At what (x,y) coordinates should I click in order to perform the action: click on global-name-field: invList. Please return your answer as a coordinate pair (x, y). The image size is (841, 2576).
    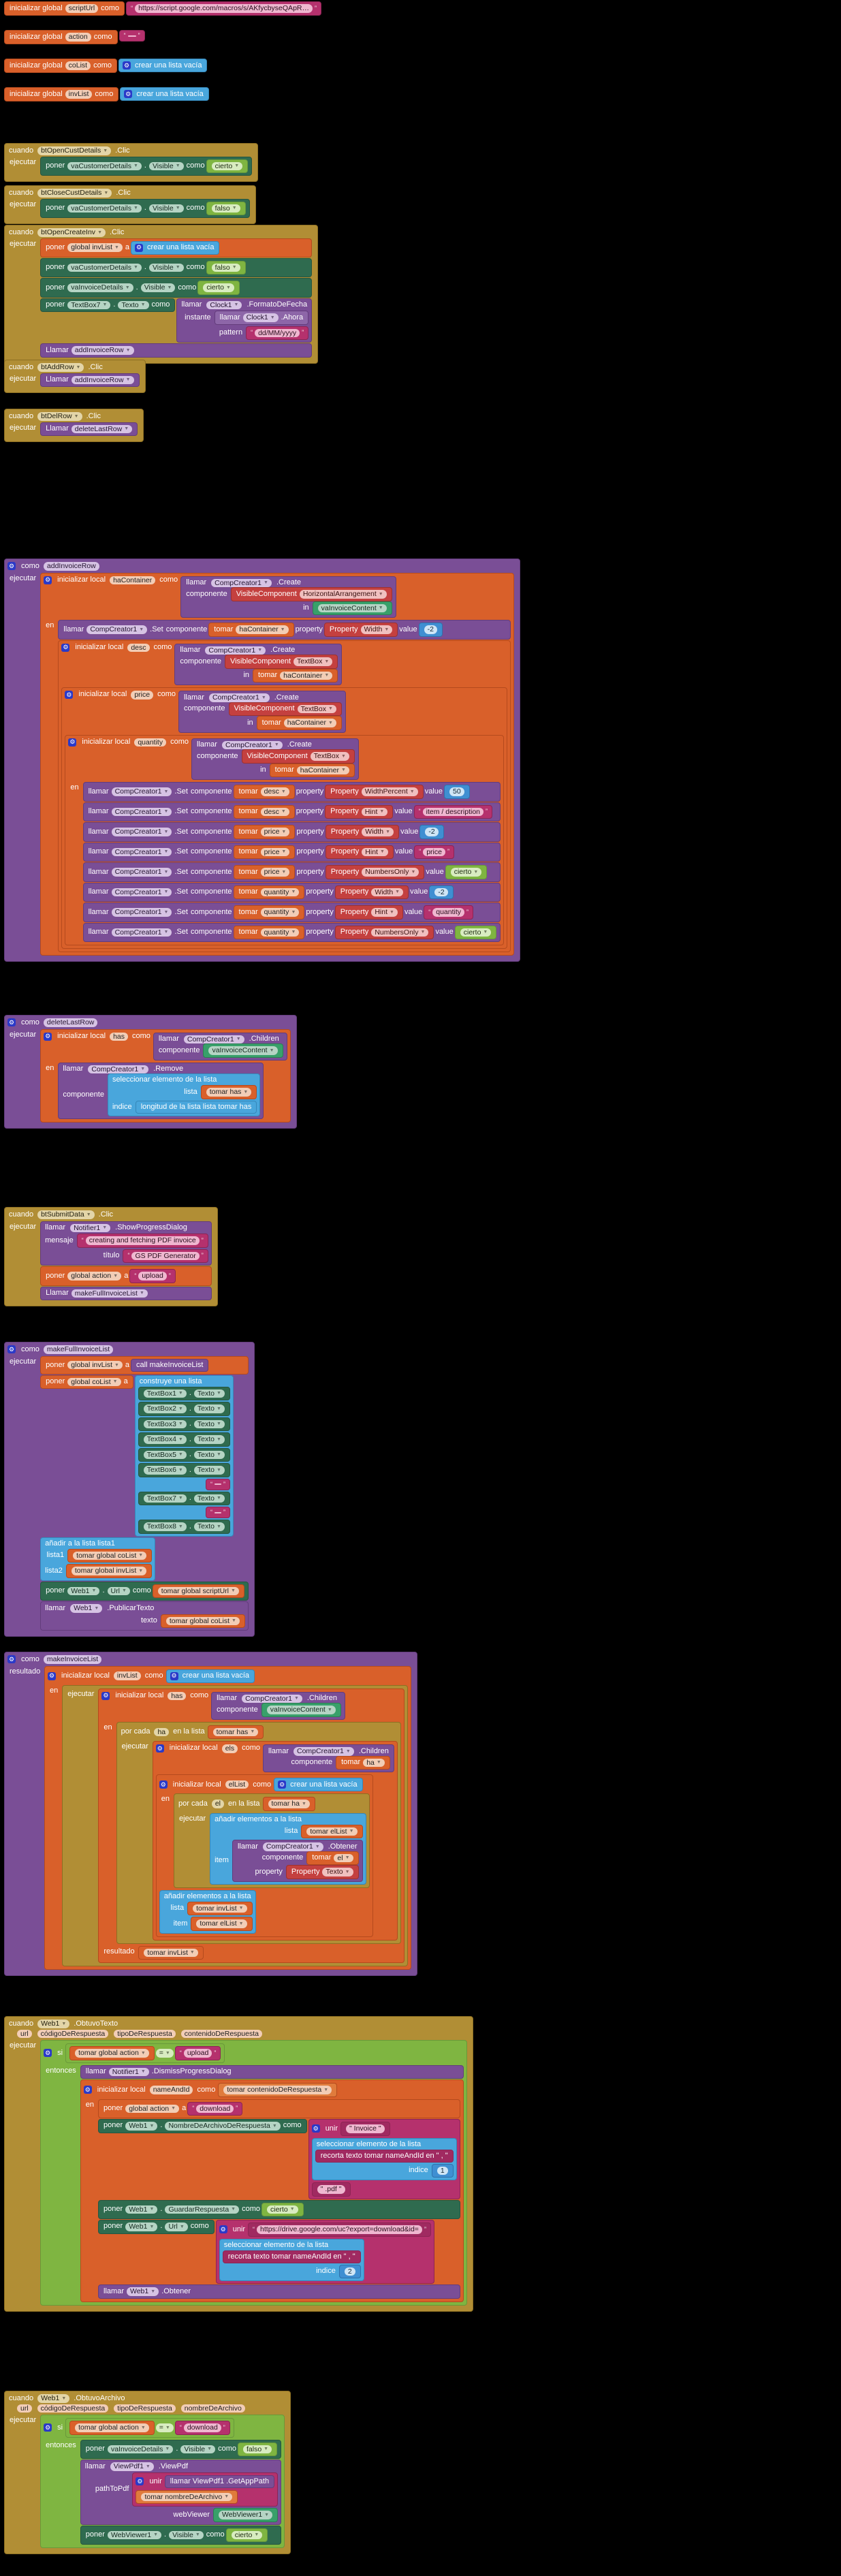
    Looking at the image, I should click on (79, 94).